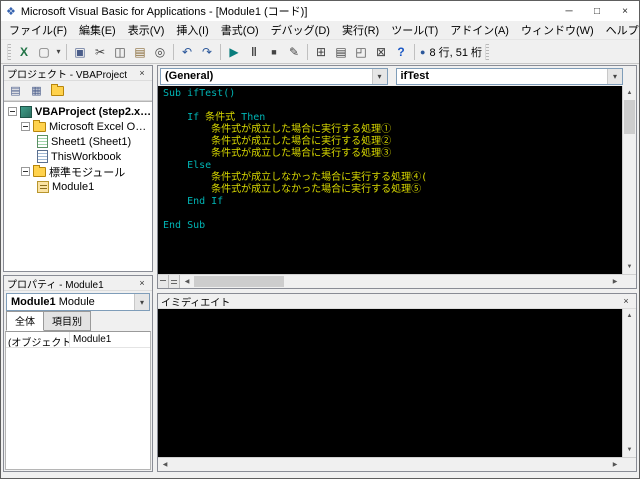 Image resolution: width=640 pixels, height=479 pixels. I want to click on break-button: ‖, so click(254, 52).